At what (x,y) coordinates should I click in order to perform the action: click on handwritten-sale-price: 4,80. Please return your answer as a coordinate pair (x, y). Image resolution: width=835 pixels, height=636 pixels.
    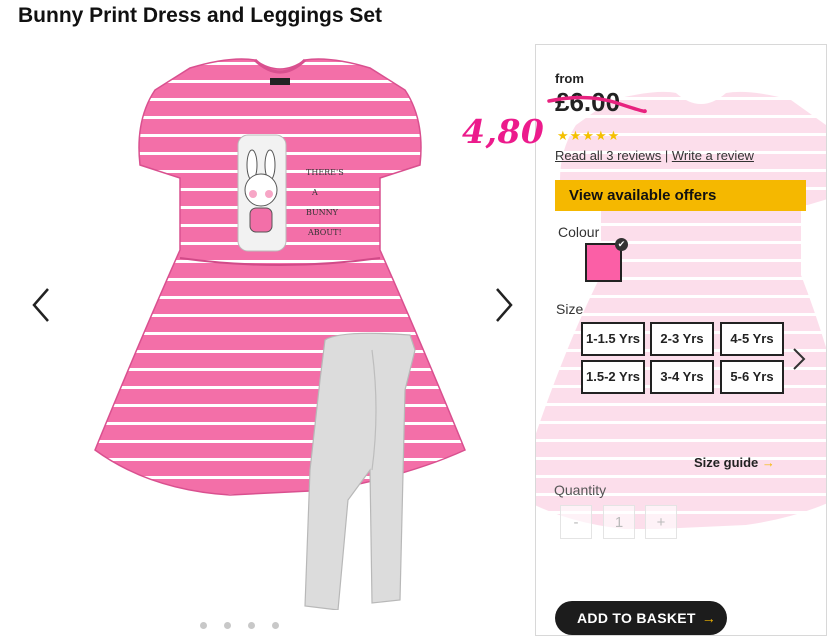
    Looking at the image, I should click on (503, 131).